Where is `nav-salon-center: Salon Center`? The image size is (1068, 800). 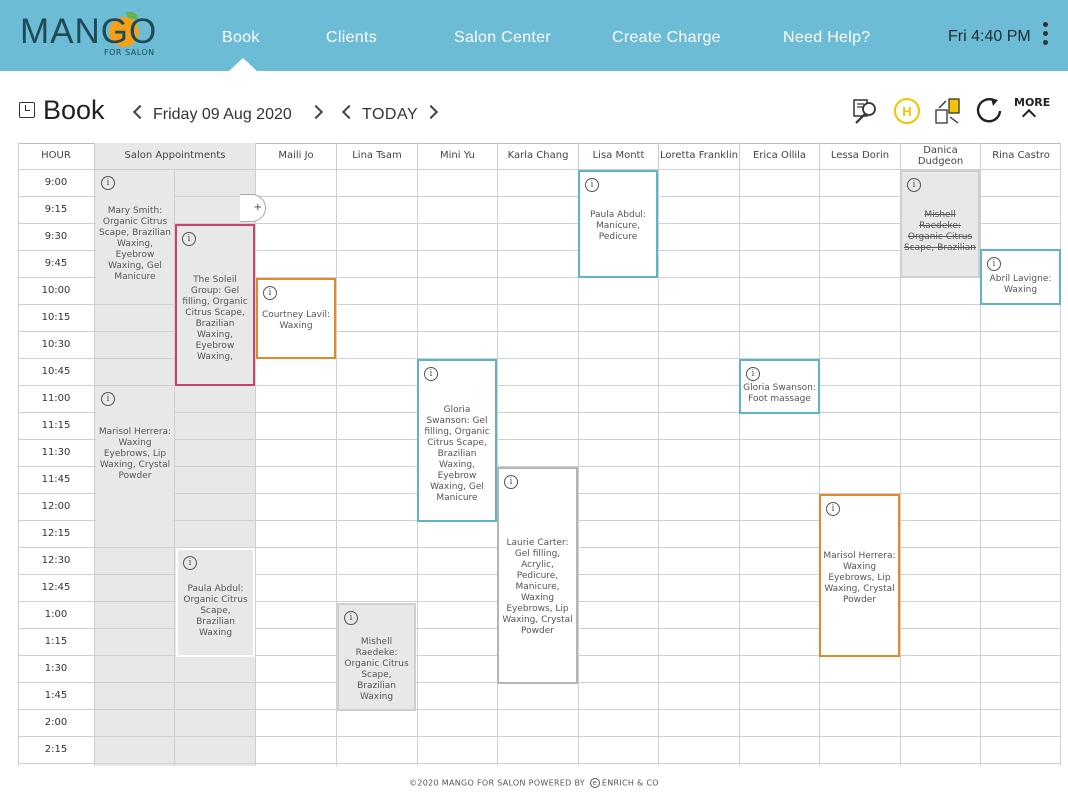 nav-salon-center: Salon Center is located at coordinates (502, 38).